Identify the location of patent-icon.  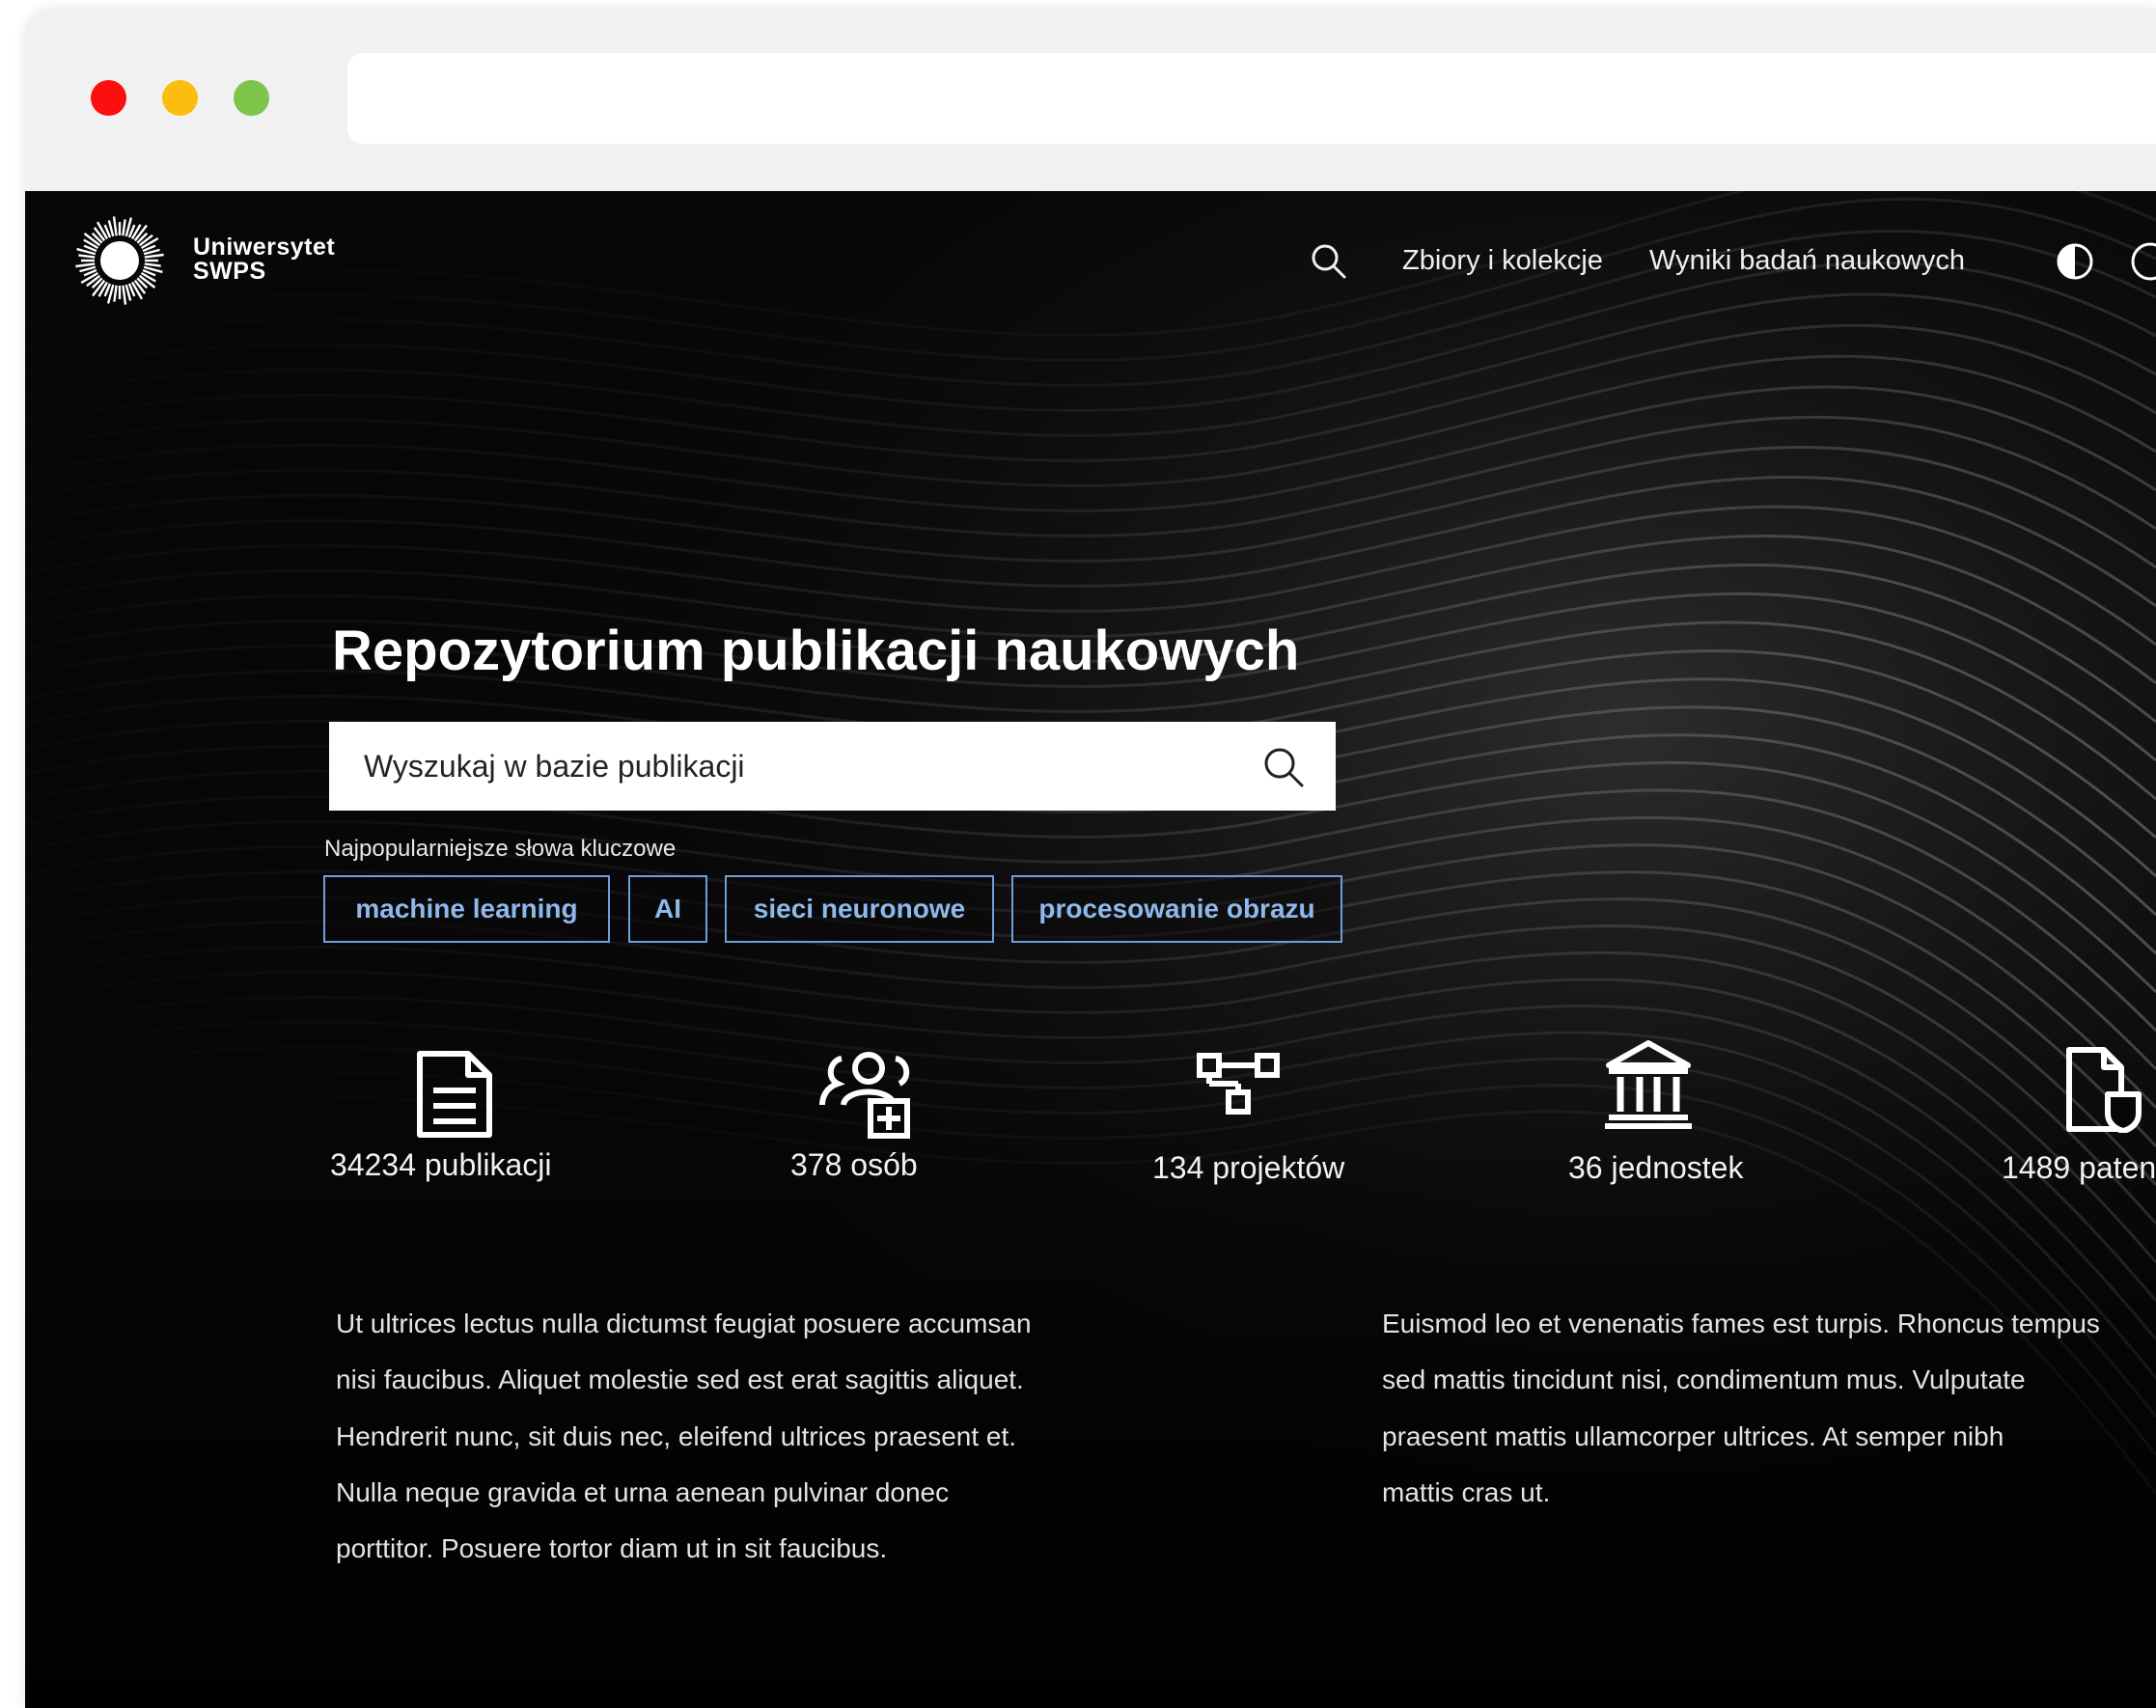
(2104, 1090).